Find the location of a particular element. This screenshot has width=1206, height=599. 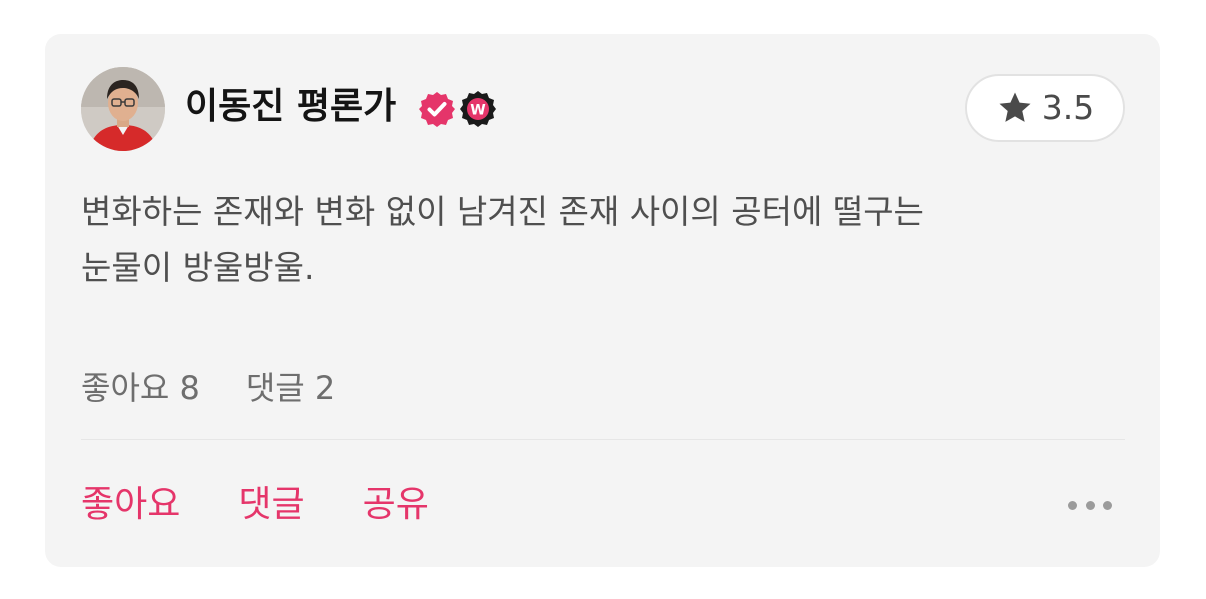

comment-button: 댓글 is located at coordinates (271, 505).